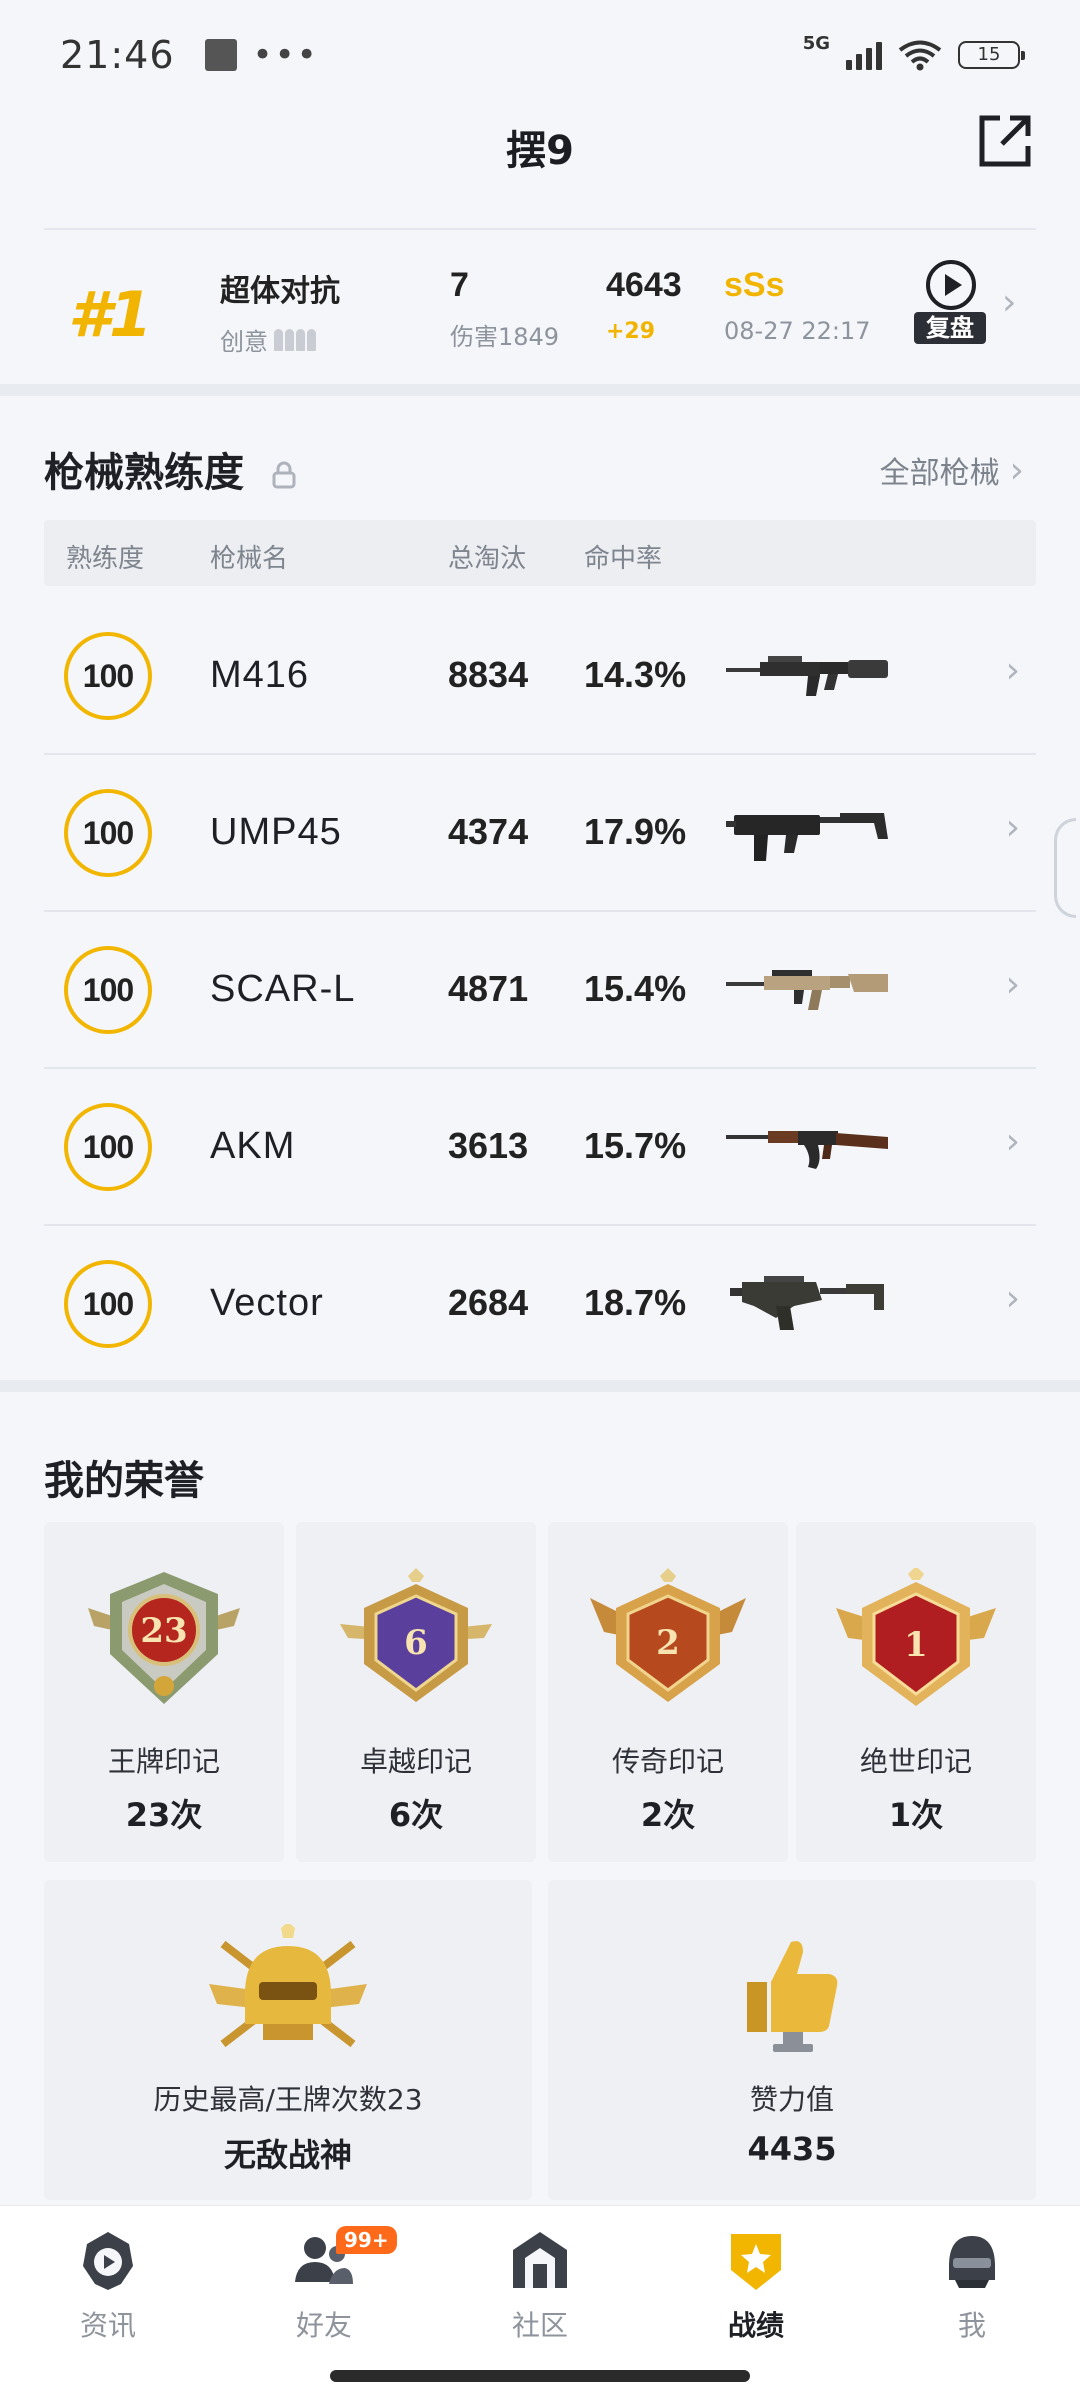  I want to click on emblem-number: 6, so click(416, 1643).